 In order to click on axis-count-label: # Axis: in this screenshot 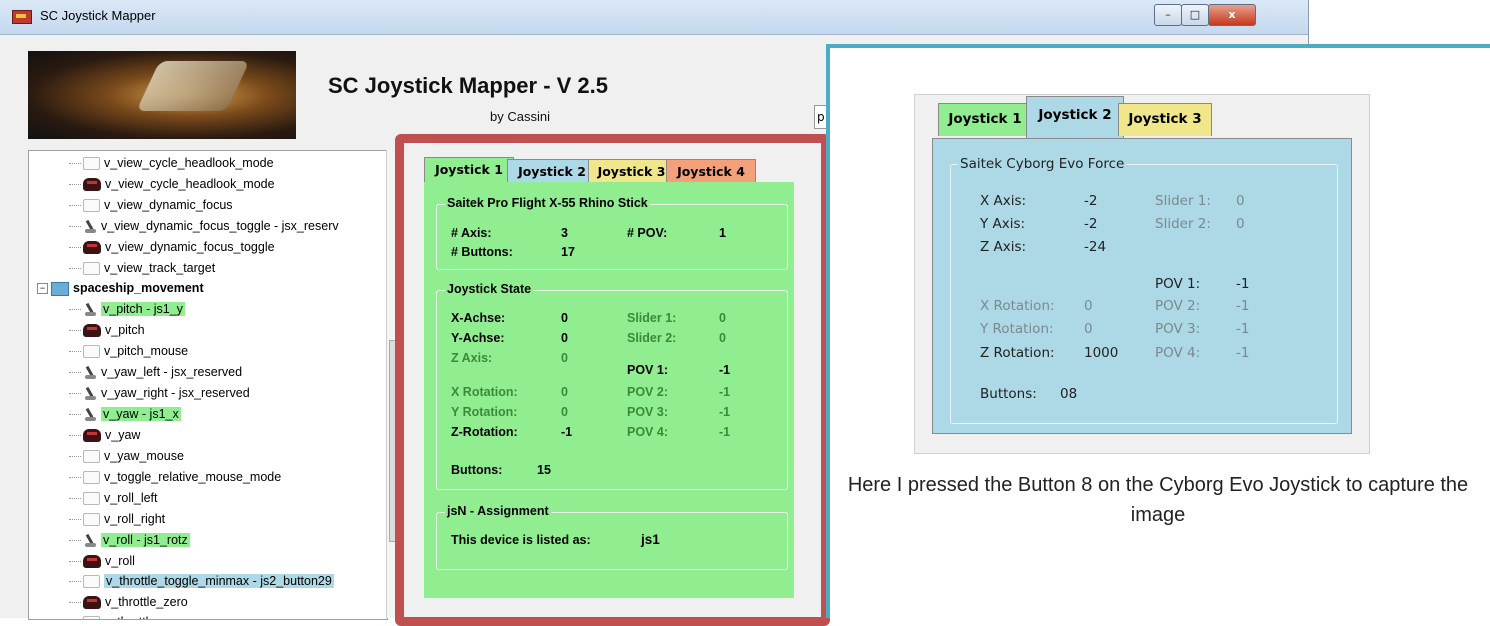, I will do `click(471, 233)`.